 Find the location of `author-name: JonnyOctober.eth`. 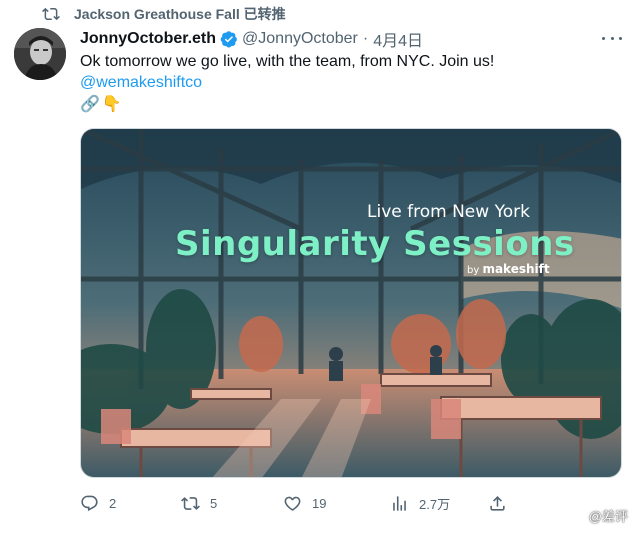

author-name: JonnyOctober.eth is located at coordinates (148, 39).